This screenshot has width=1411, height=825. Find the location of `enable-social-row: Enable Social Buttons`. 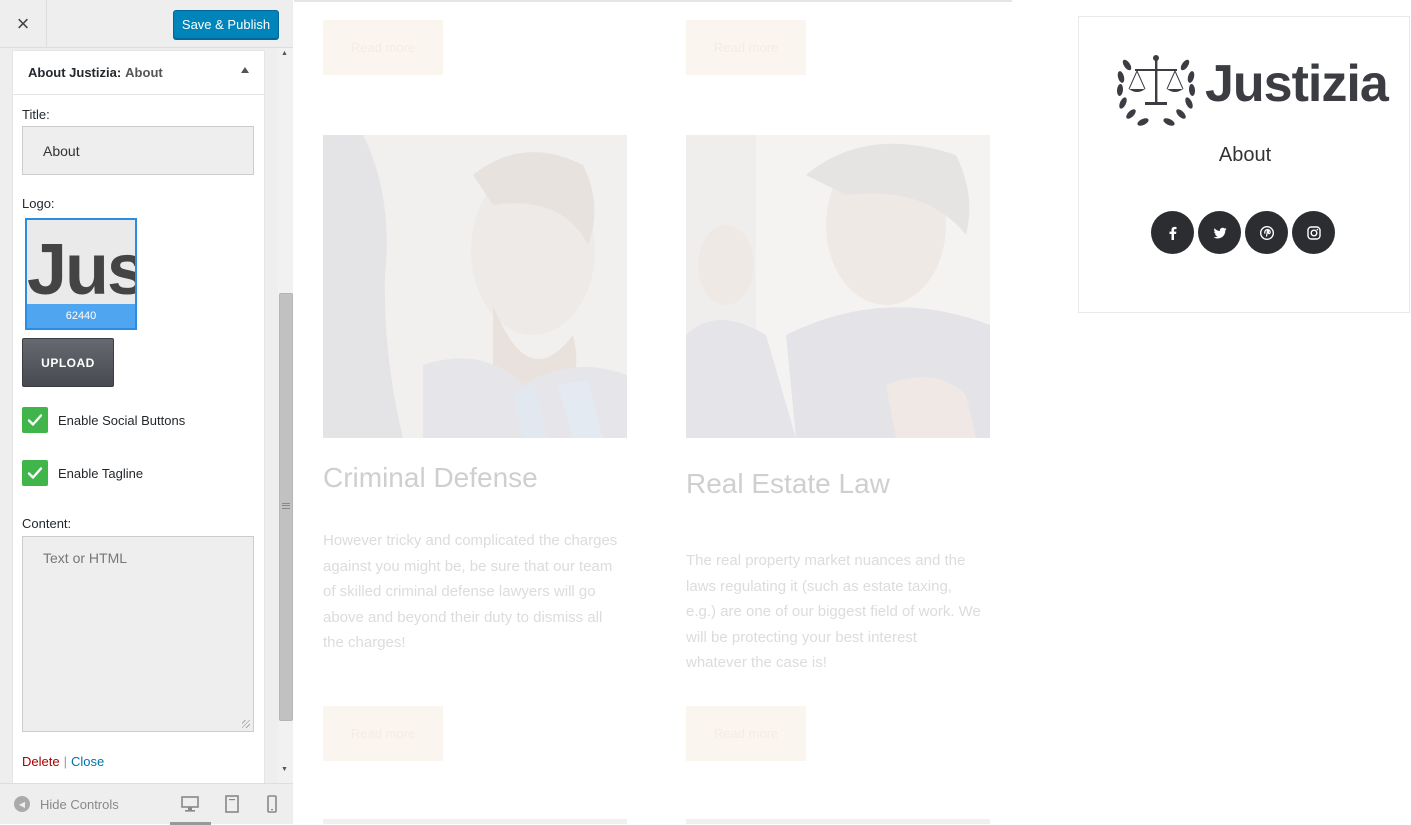

enable-social-row: Enable Social Buttons is located at coordinates (103, 420).